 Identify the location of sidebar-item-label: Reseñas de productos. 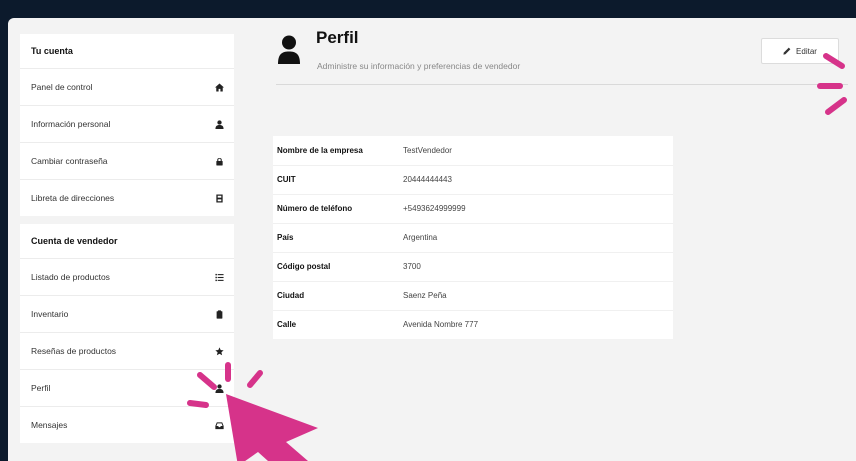
(74, 351).